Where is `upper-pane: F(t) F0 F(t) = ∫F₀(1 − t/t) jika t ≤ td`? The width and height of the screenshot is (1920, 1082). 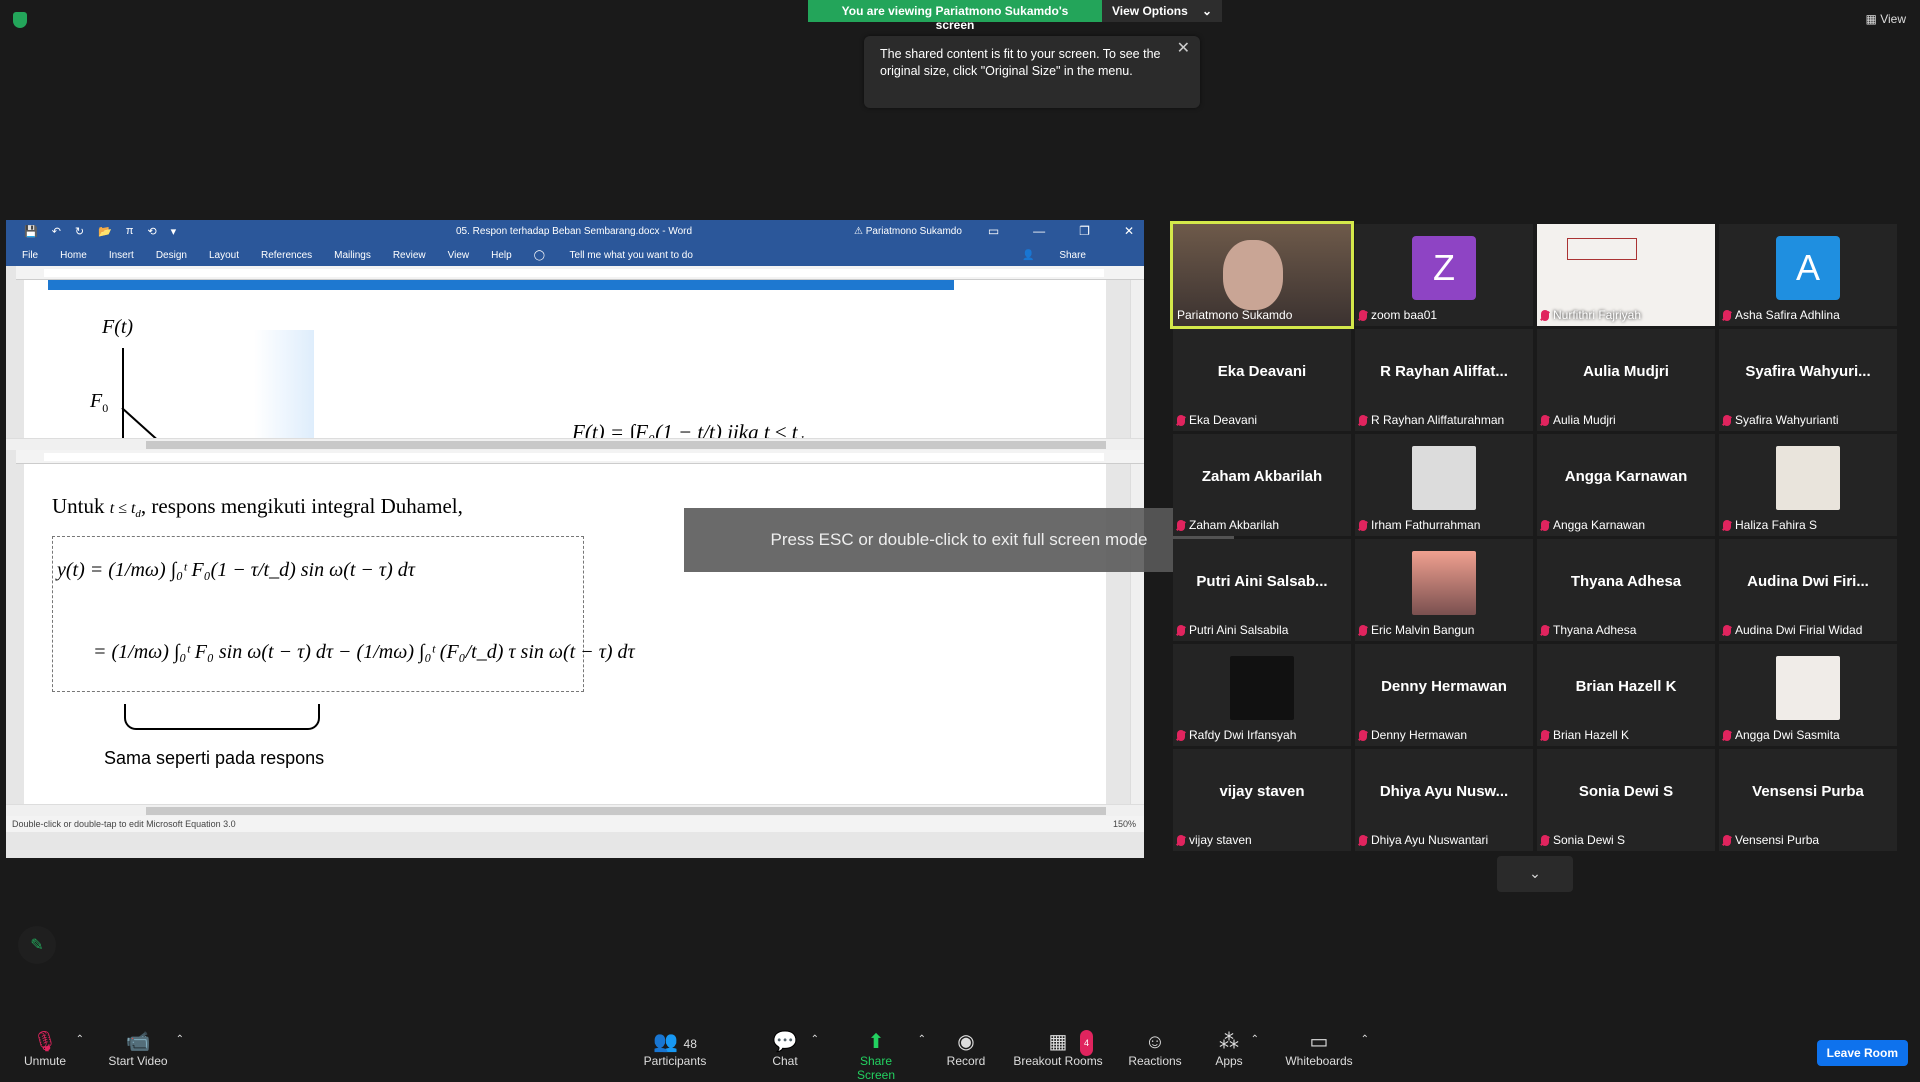 upper-pane: F(t) F0 F(t) = ∫F₀(1 − t/t) jika t ≤ td is located at coordinates (575, 359).